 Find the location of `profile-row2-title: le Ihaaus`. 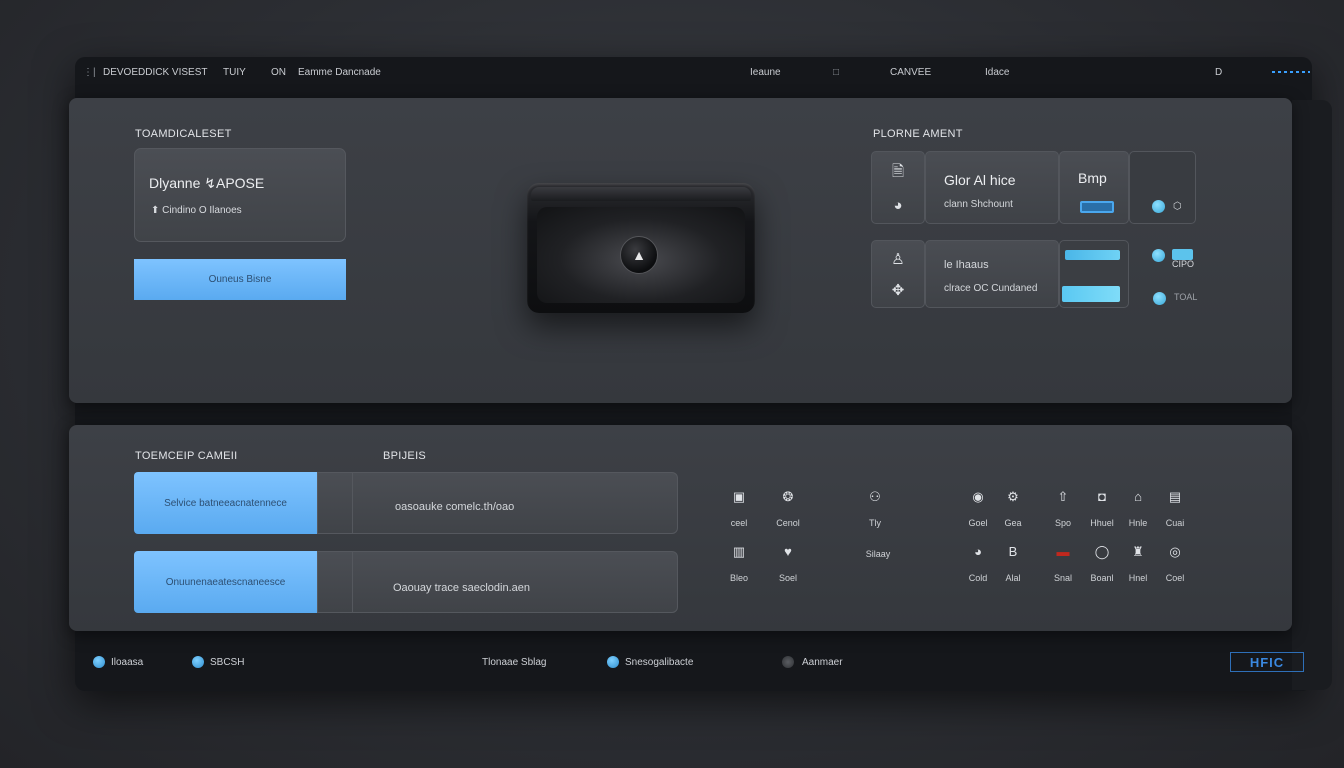

profile-row2-title: le Ihaaus is located at coordinates (966, 265).